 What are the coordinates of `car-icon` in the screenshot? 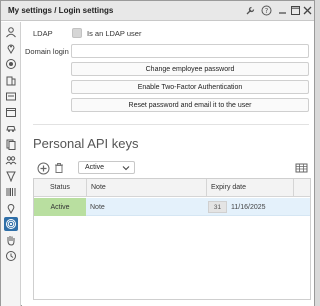 It's located at (11, 128).